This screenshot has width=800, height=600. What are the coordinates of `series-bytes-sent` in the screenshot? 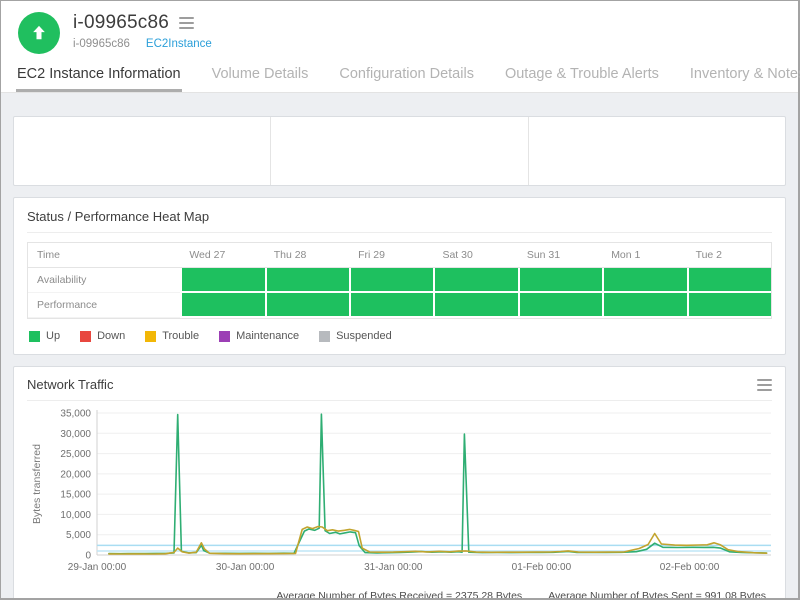 It's located at (438, 540).